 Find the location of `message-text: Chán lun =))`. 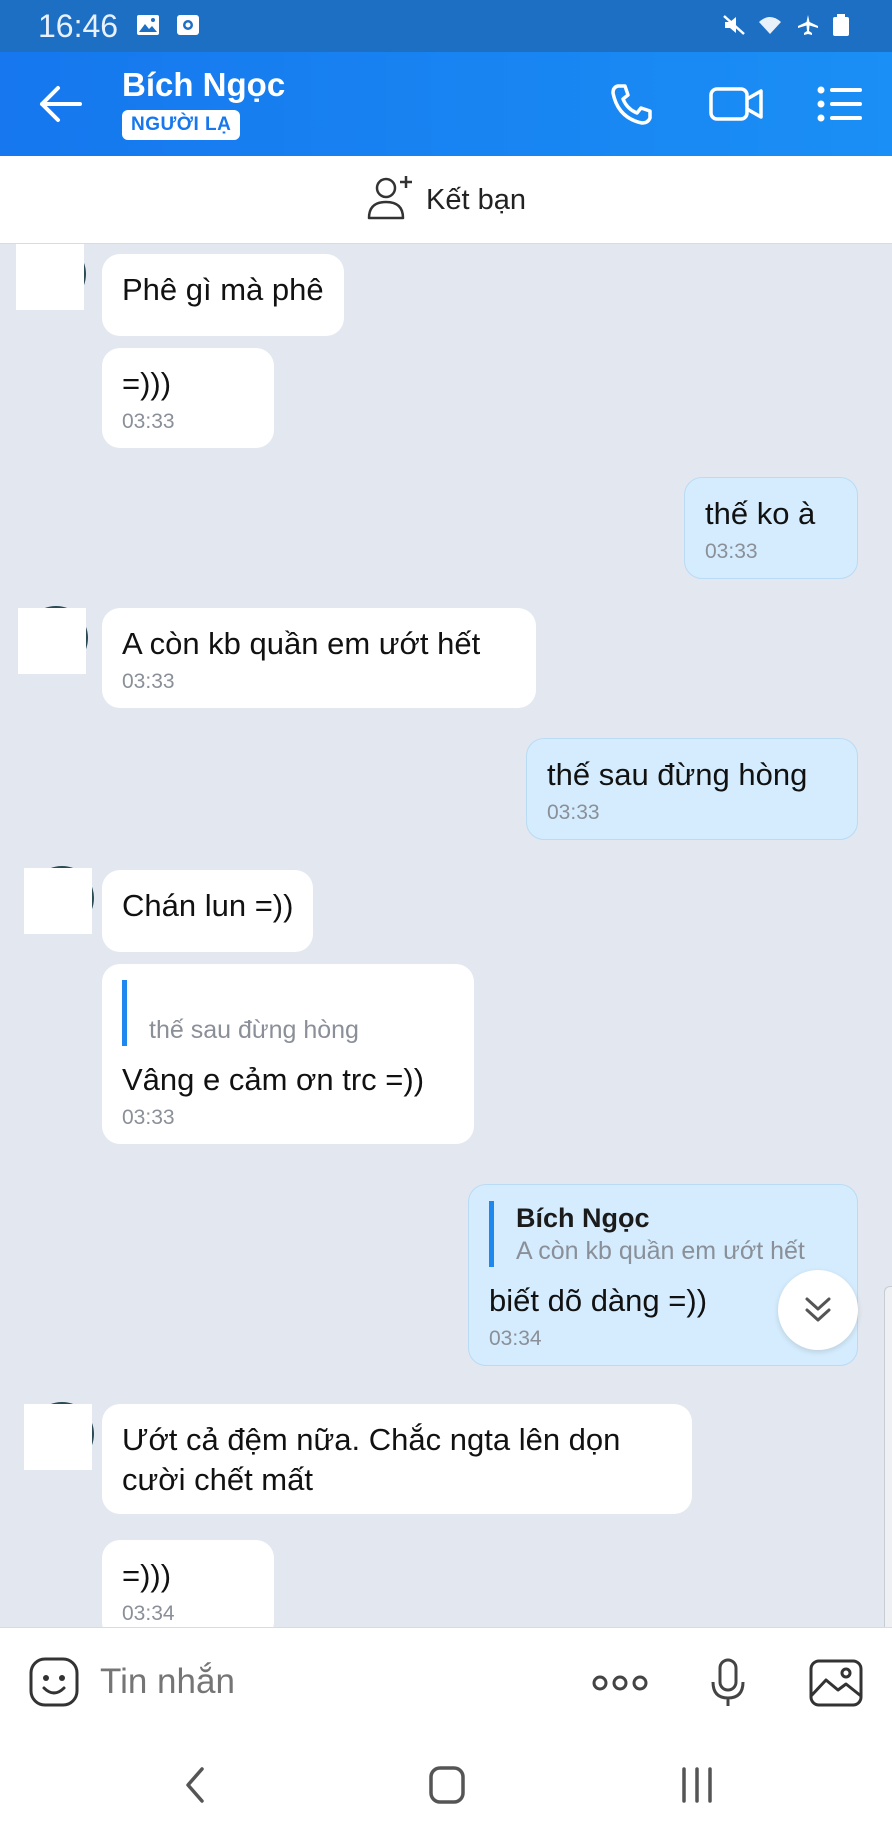

message-text: Chán lun =)) is located at coordinates (208, 905).